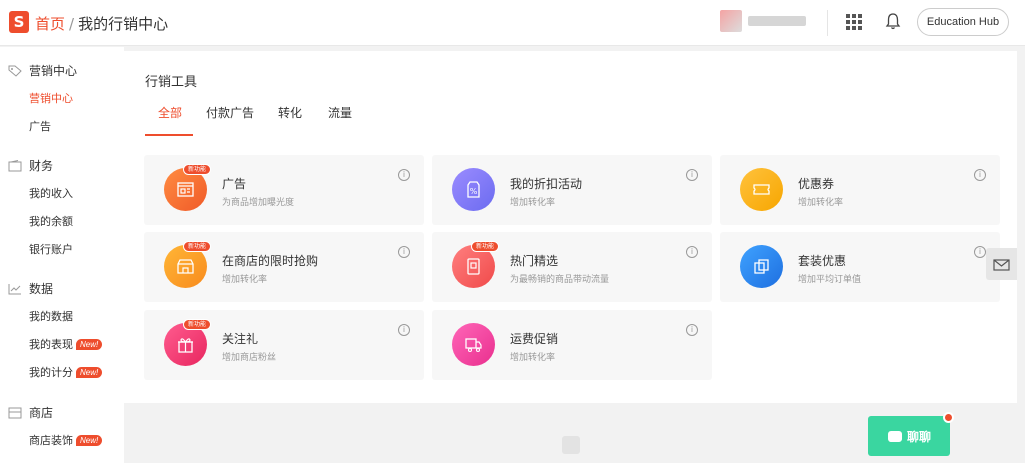  Describe the element at coordinates (822, 261) in the screenshot. I see `card-title: 套装优惠` at that location.